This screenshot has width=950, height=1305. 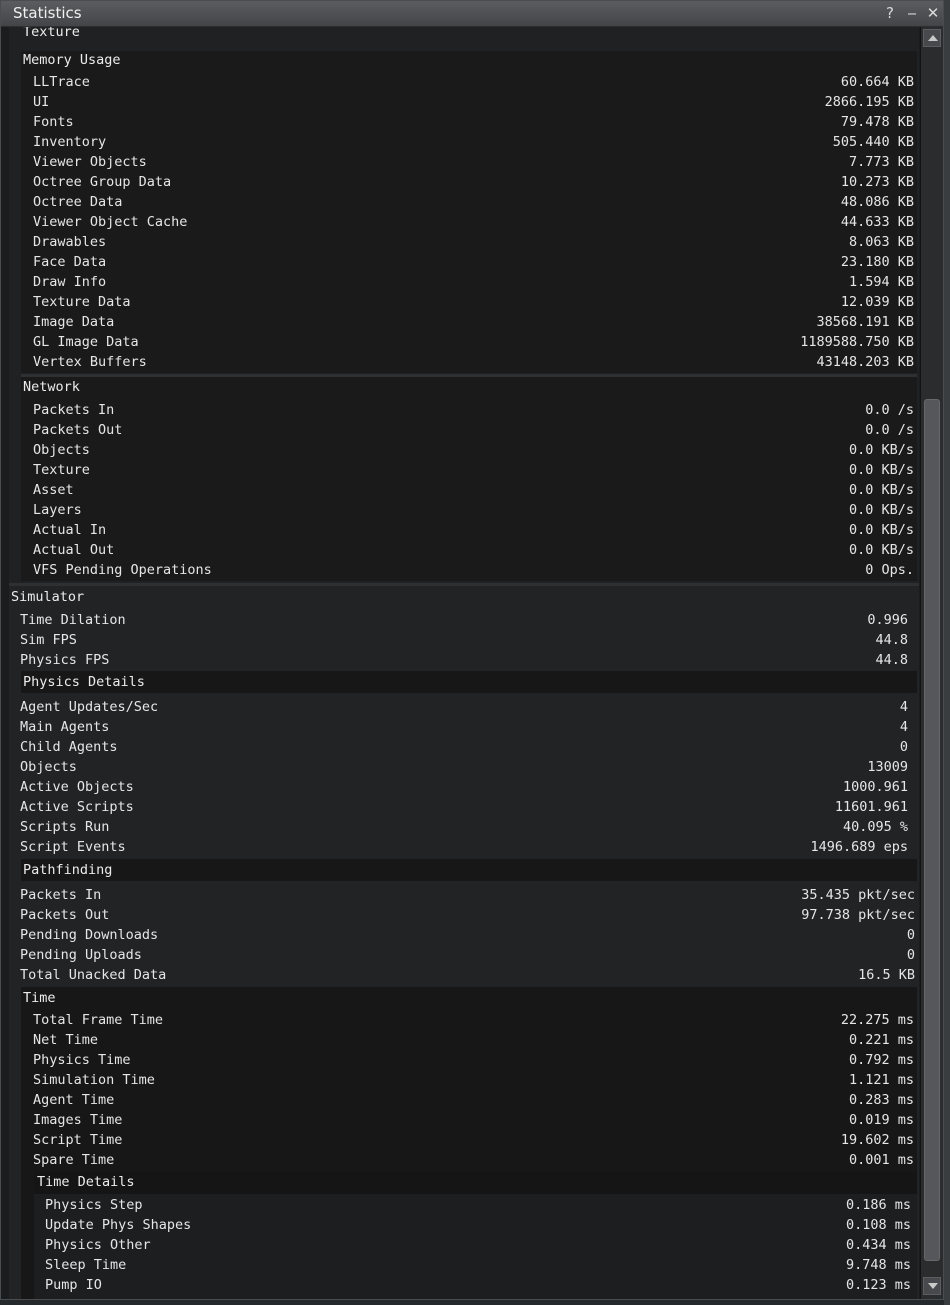 What do you see at coordinates (464, 807) in the screenshot?
I see `stat-row: Active Scripts 11601.961` at bounding box center [464, 807].